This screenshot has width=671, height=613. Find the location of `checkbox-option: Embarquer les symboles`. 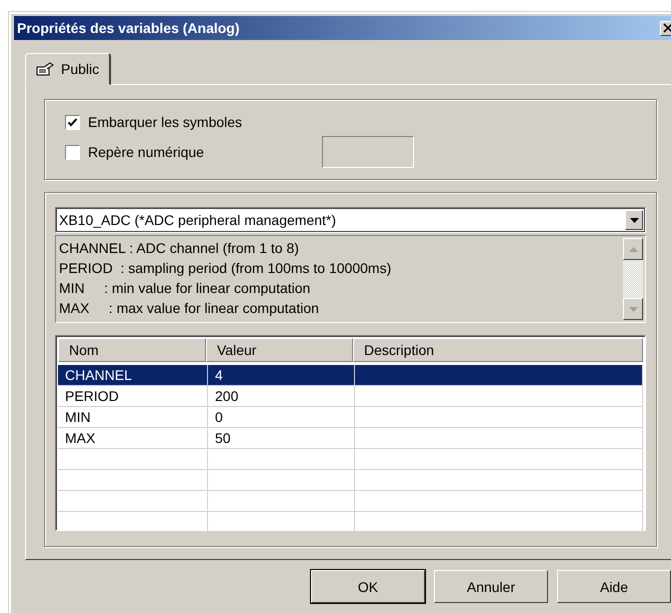

checkbox-option: Embarquer les symboles is located at coordinates (193, 122).